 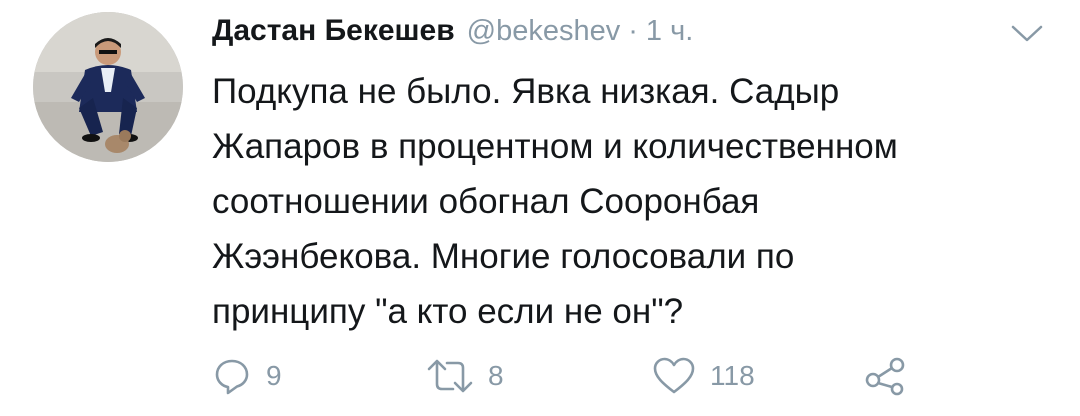 What do you see at coordinates (274, 375) in the screenshot?
I see `reply-count: 9` at bounding box center [274, 375].